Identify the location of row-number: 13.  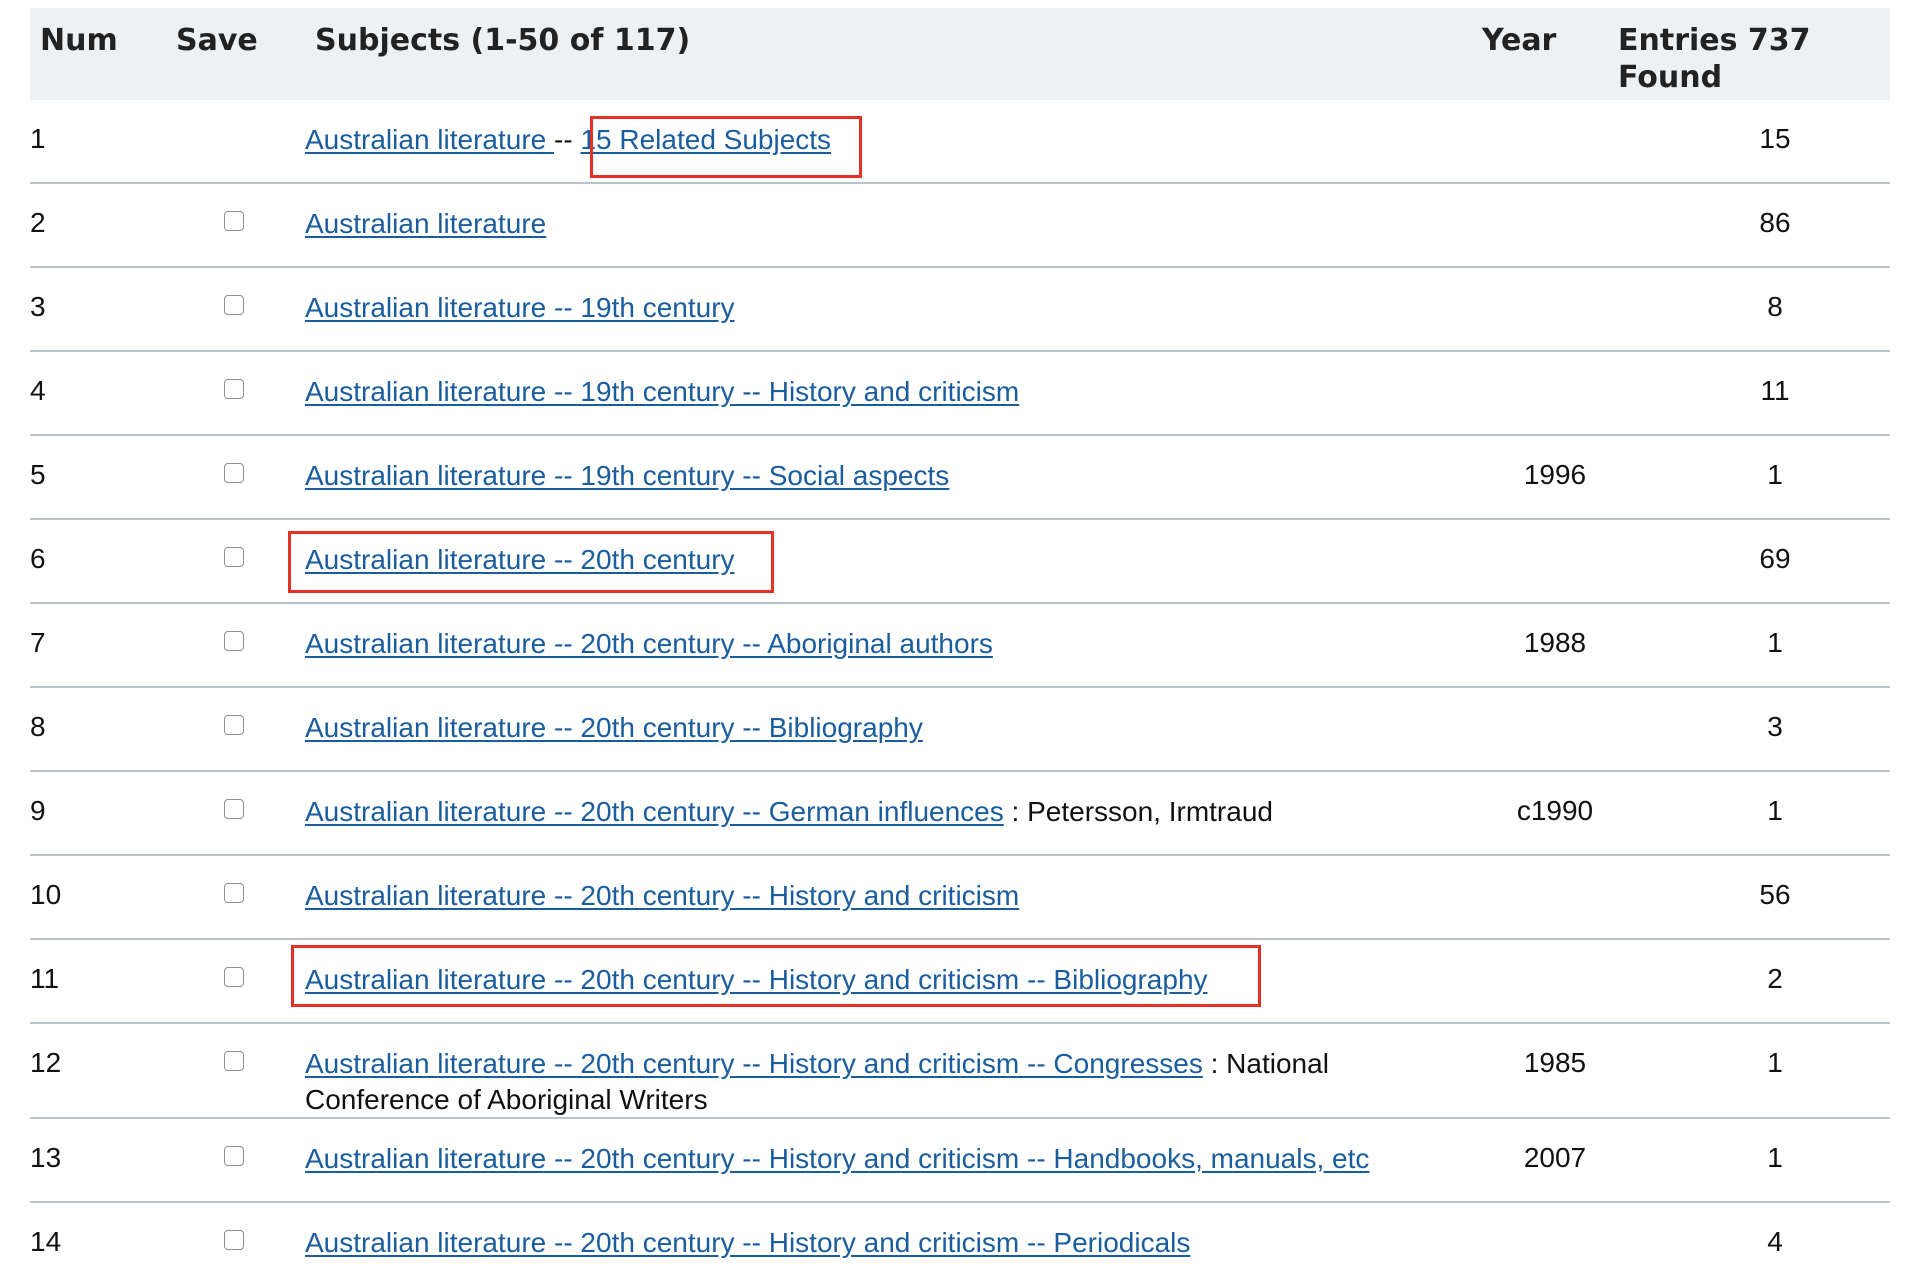
(46, 1157).